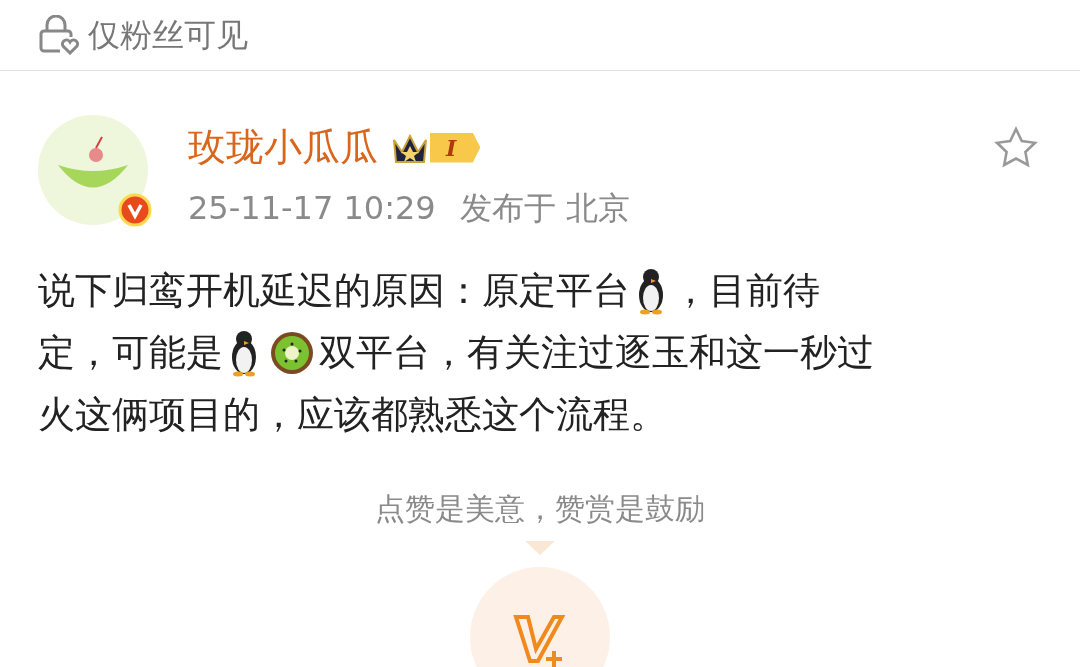 Image resolution: width=1080 pixels, height=667 pixels. I want to click on level-badge: I, so click(455, 147).